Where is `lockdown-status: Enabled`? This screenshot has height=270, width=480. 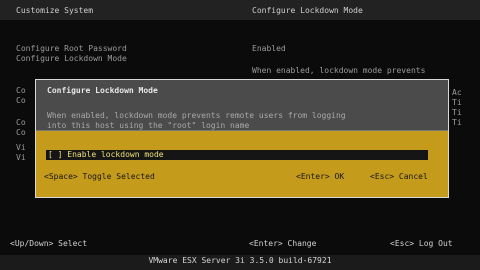
lockdown-status: Enabled is located at coordinates (269, 48).